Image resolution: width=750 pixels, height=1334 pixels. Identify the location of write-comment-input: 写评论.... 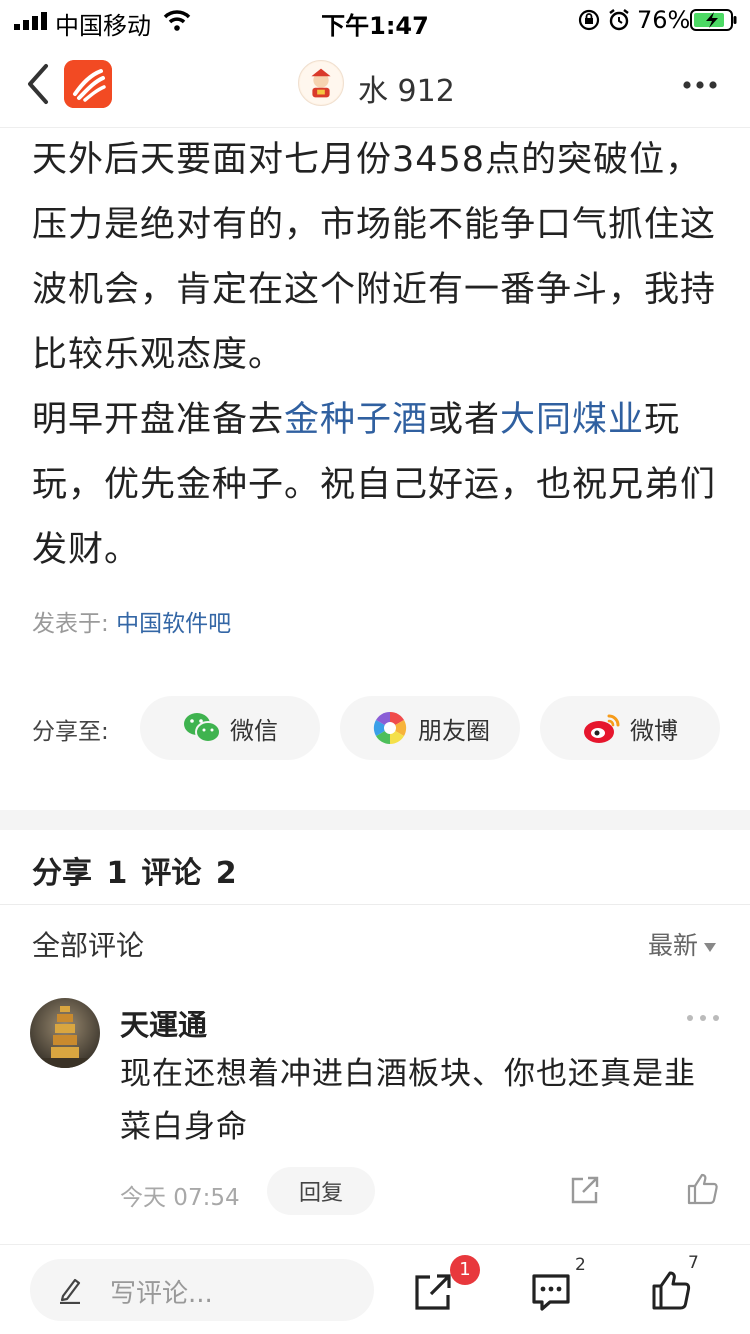
(202, 1290).